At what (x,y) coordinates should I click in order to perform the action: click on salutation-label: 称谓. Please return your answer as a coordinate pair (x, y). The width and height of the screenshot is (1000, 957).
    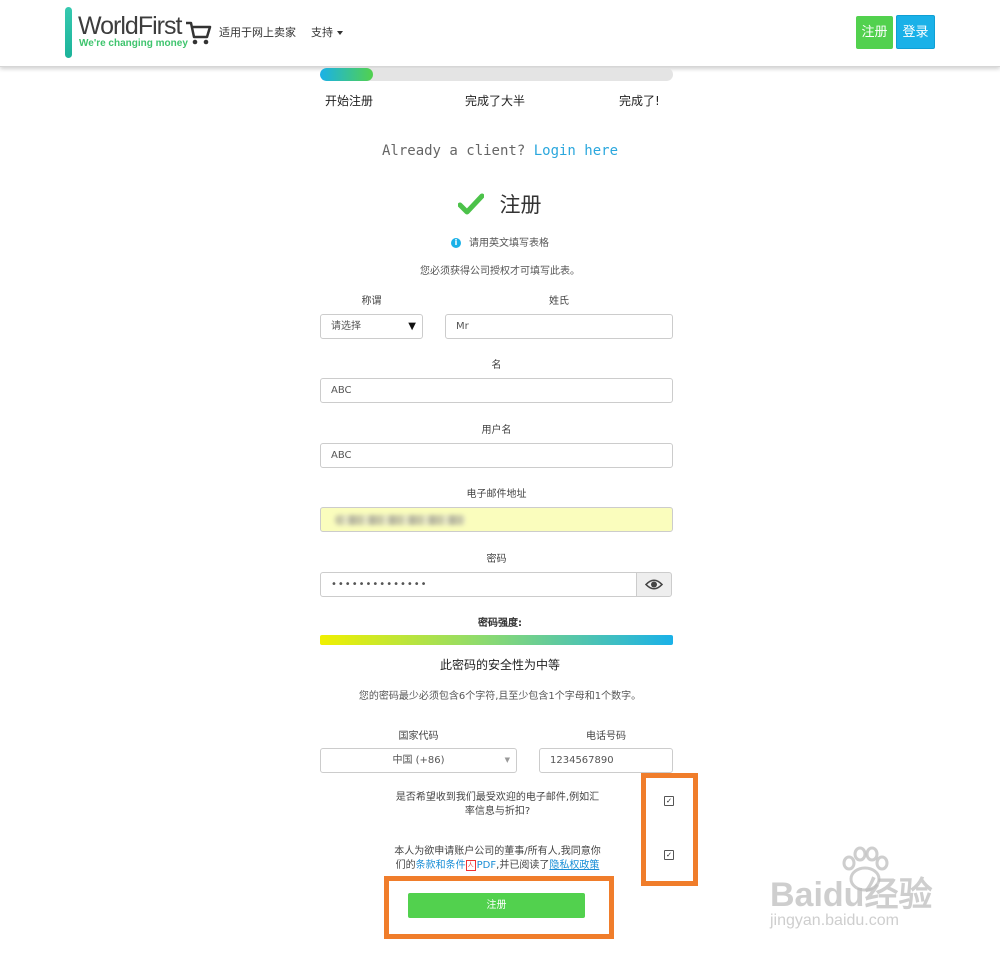
    Looking at the image, I should click on (371, 301).